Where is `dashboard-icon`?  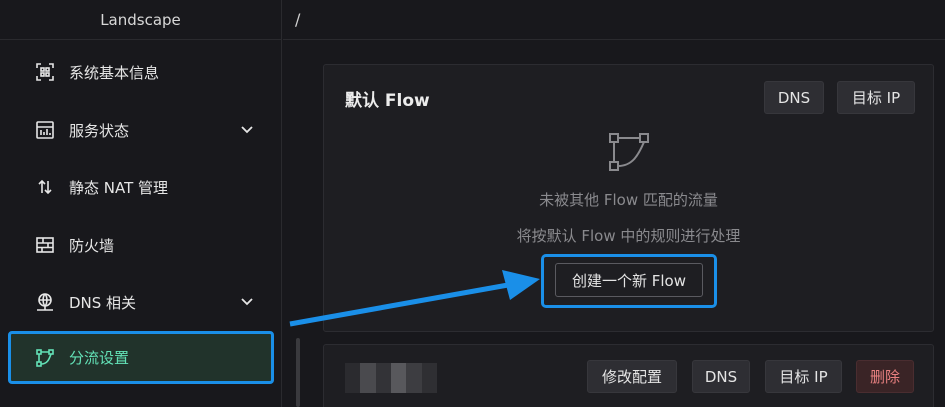
dashboard-icon is located at coordinates (45, 72).